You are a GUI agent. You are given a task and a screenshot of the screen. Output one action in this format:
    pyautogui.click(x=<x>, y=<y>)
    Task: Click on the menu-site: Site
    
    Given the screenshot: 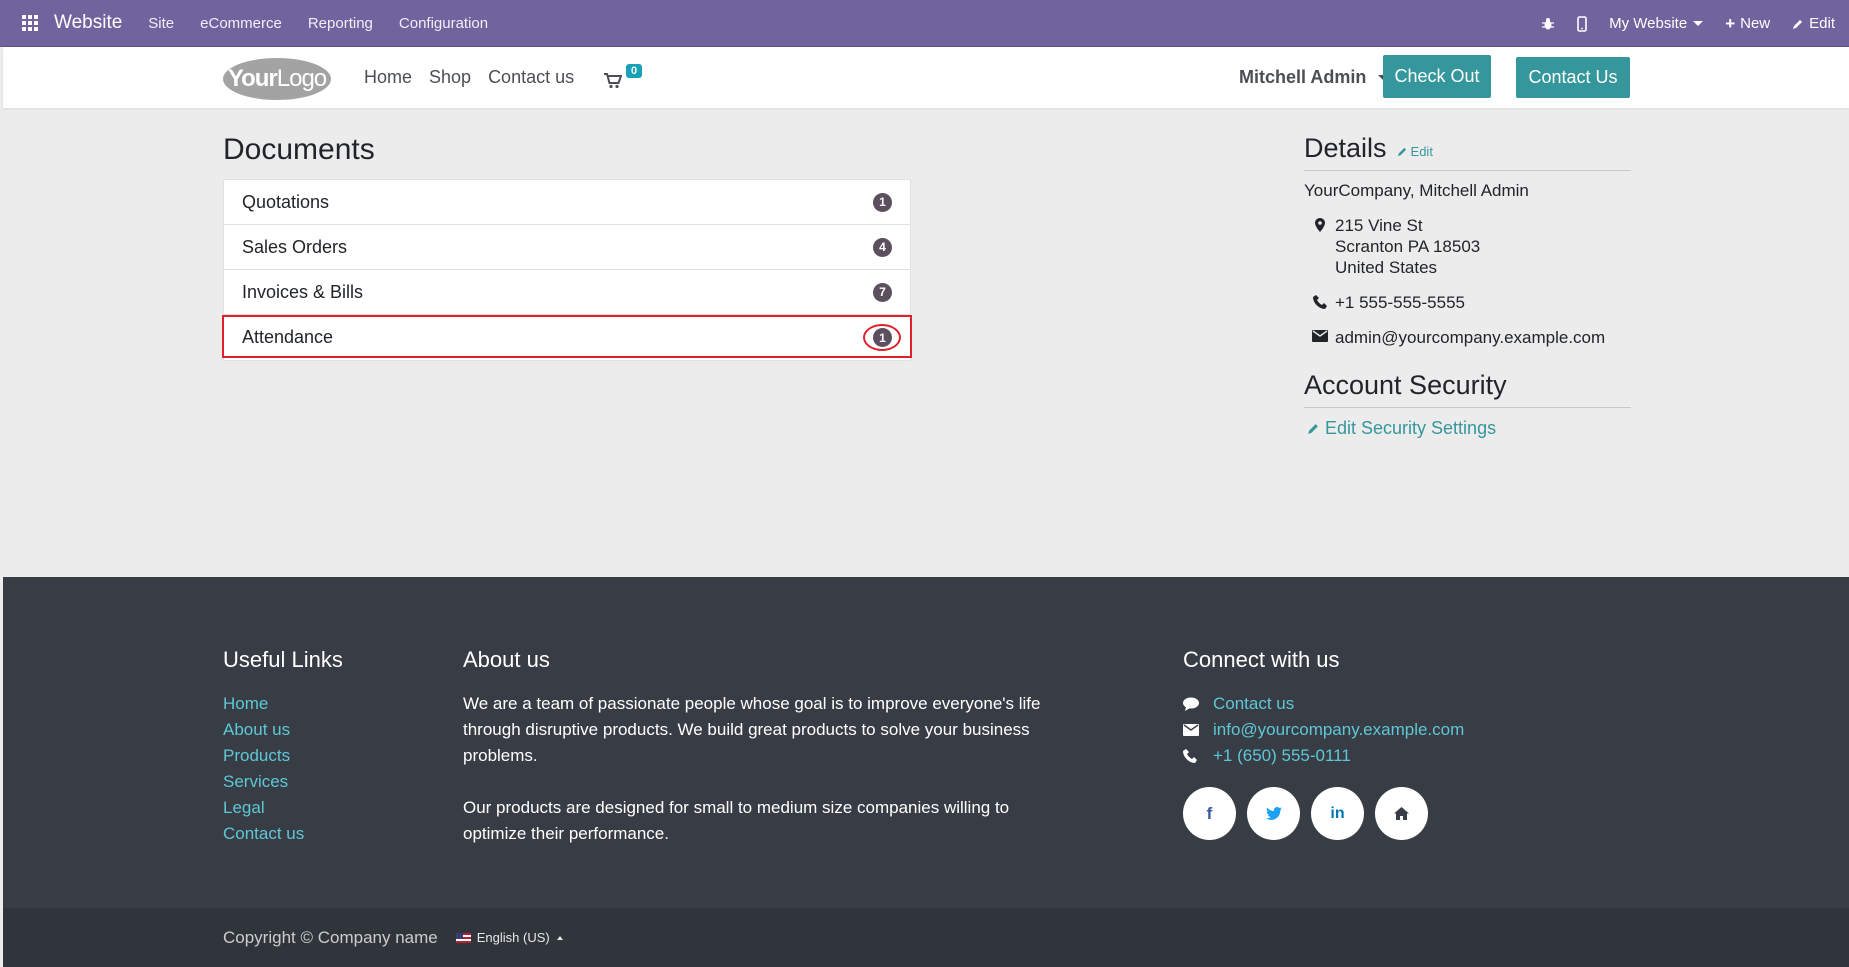 What is the action you would take?
    pyautogui.click(x=161, y=23)
    